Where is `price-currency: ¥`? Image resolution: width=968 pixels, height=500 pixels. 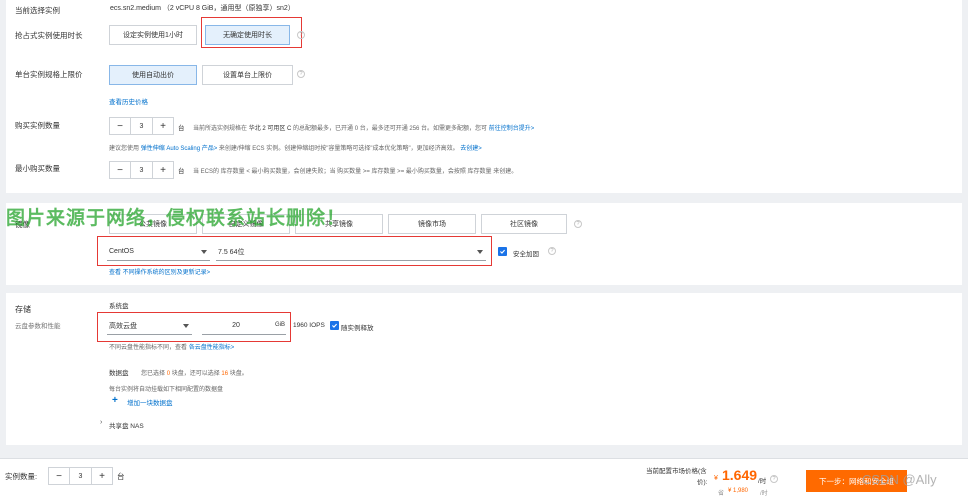 price-currency: ¥ is located at coordinates (716, 478).